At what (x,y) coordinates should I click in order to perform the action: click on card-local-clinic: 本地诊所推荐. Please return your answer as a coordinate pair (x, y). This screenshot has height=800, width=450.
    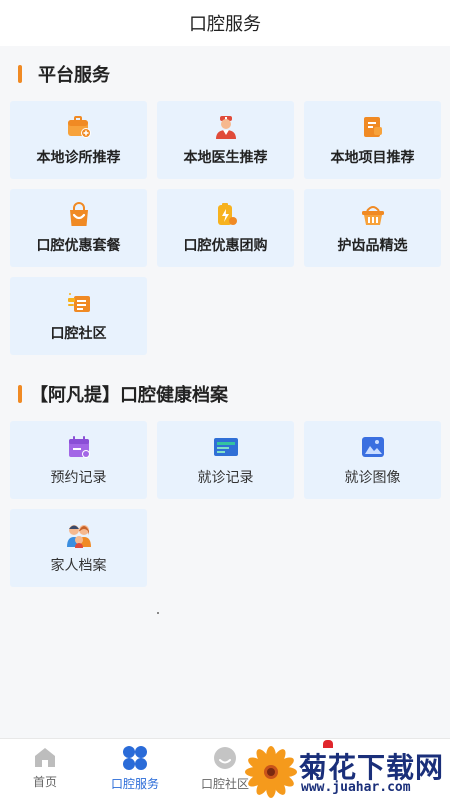
    Looking at the image, I should click on (78, 140).